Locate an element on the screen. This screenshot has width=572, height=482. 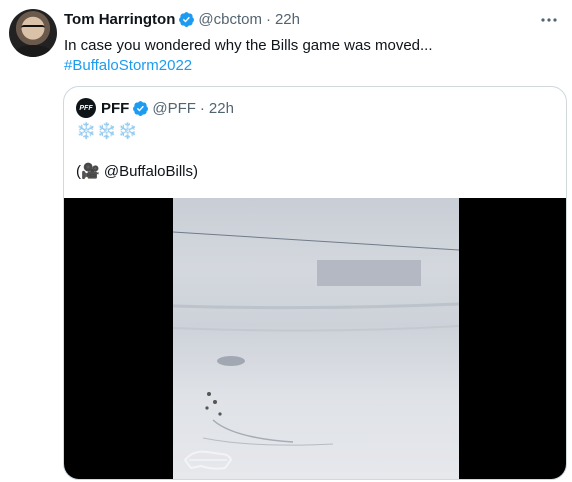
author-name: Tom Harrington is located at coordinates (119, 19).